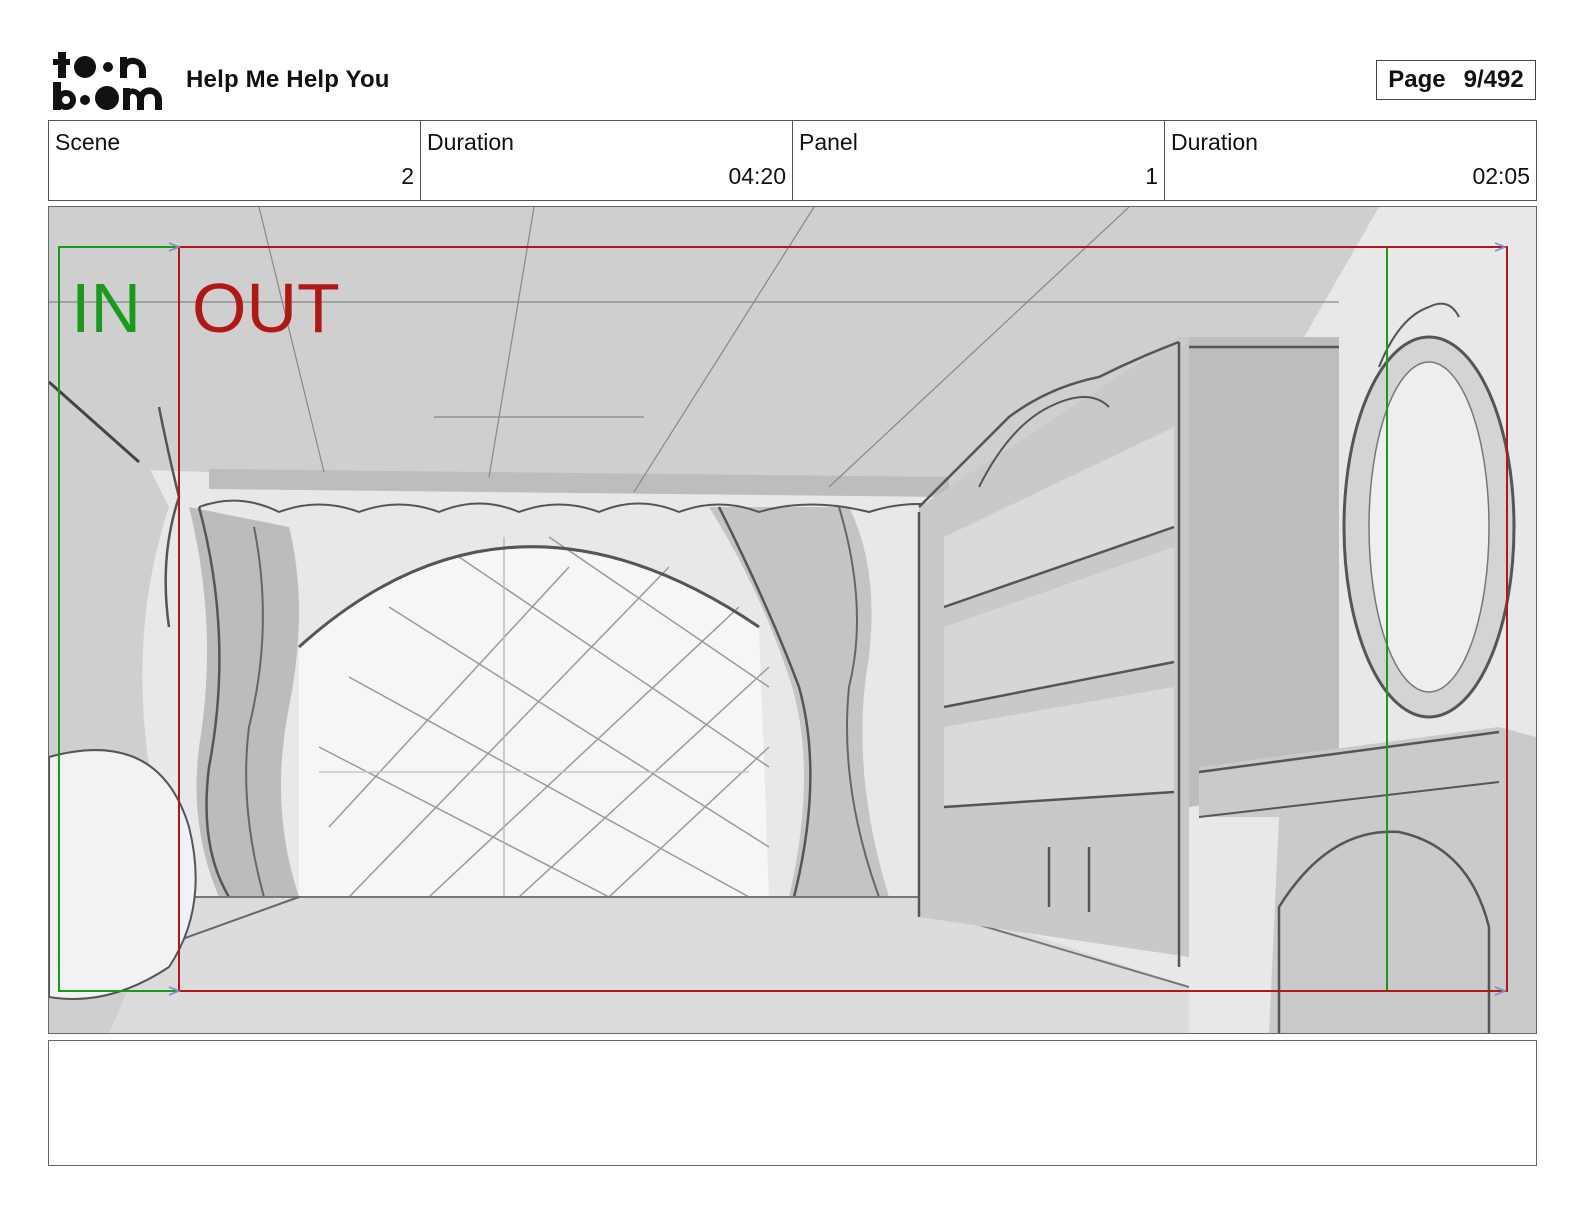 This screenshot has width=1584, height=1224. Describe the element at coordinates (407, 176) in the screenshot. I see `scene-value: 2` at that location.